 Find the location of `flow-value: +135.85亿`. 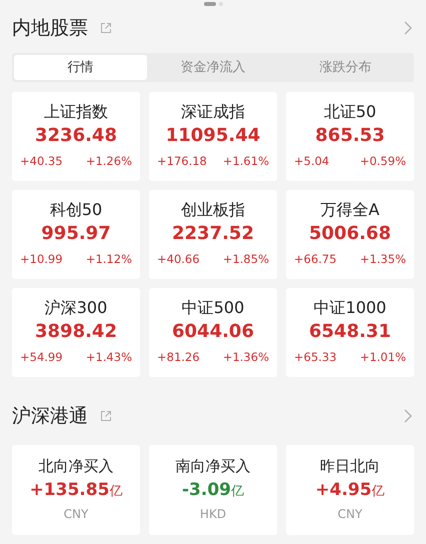

flow-value: +135.85亿 is located at coordinates (76, 490).